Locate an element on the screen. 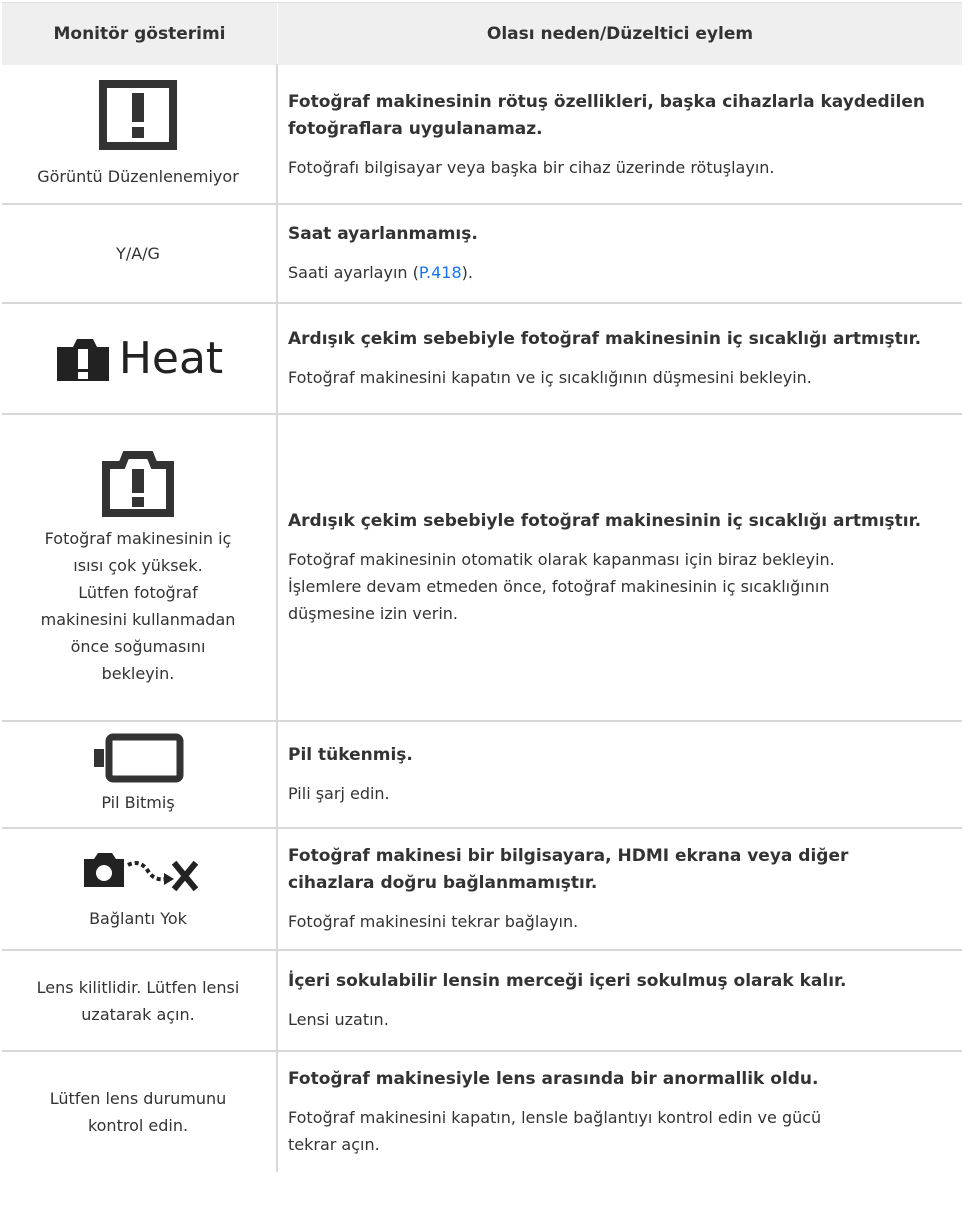 The width and height of the screenshot is (978, 1217). action-text: Saati ayarlayın (P.418). is located at coordinates (623, 272).